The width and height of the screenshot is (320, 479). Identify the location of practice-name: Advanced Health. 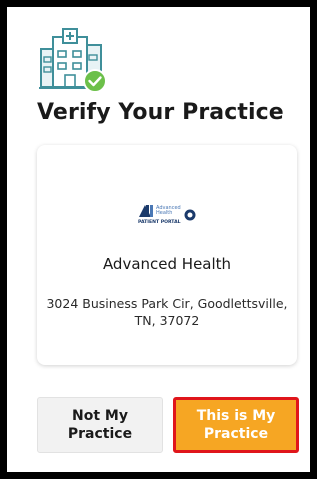
(167, 264).